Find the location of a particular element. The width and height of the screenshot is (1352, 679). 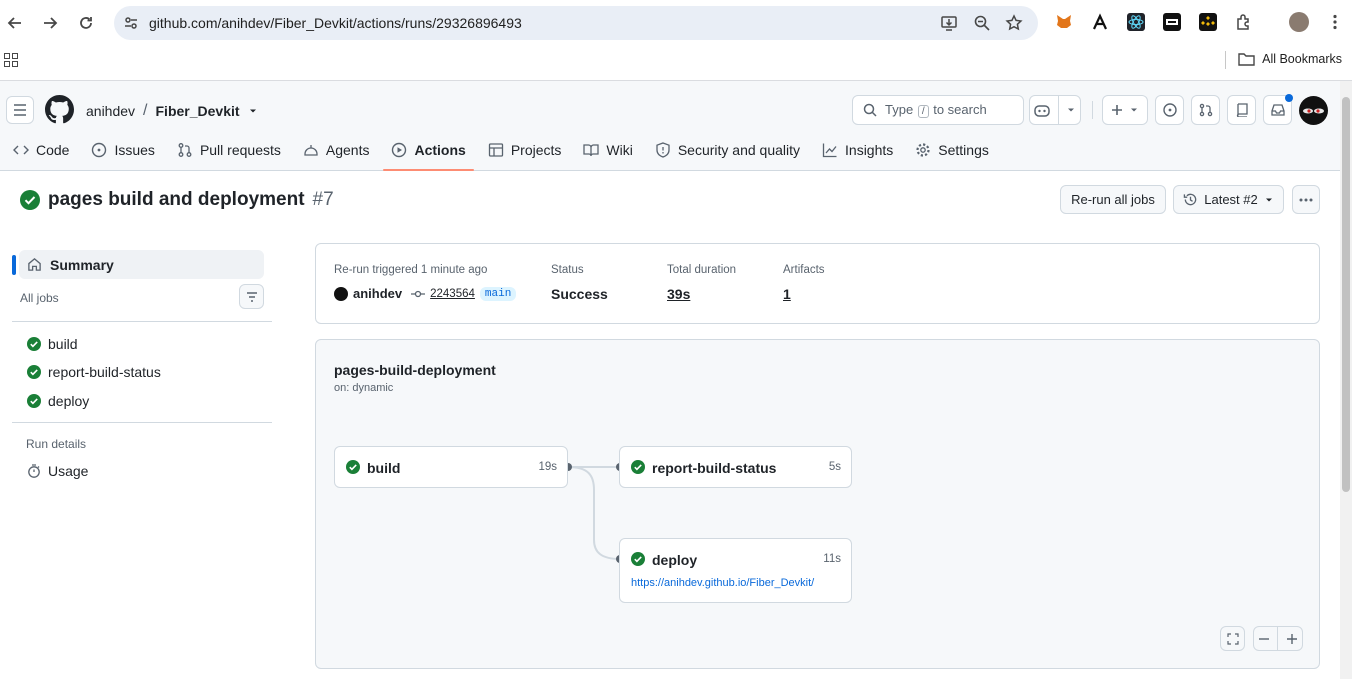

issue-opened-icon is located at coordinates (1169, 110).